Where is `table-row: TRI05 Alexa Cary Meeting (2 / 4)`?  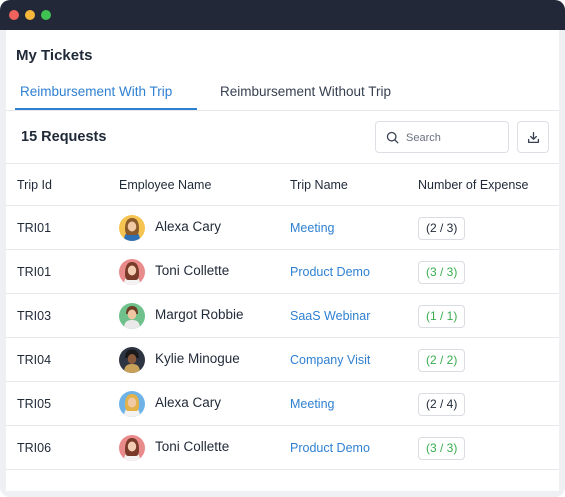
table-row: TRI05 Alexa Cary Meeting (2 / 4) is located at coordinates (282, 404).